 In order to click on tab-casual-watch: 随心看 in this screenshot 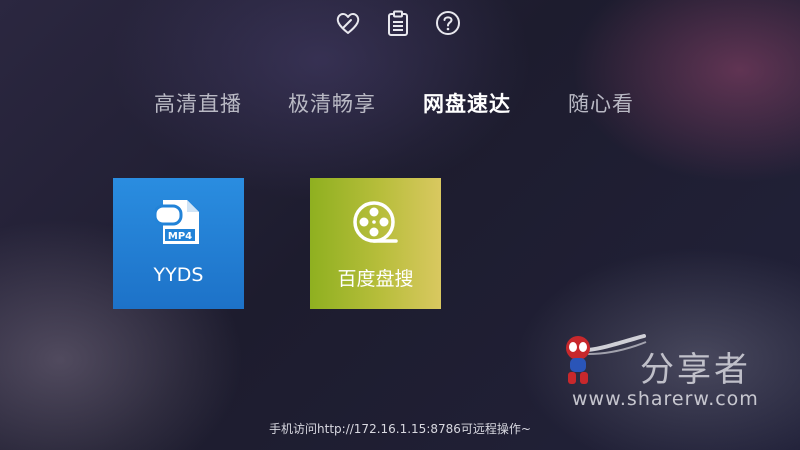, I will do `click(601, 103)`.